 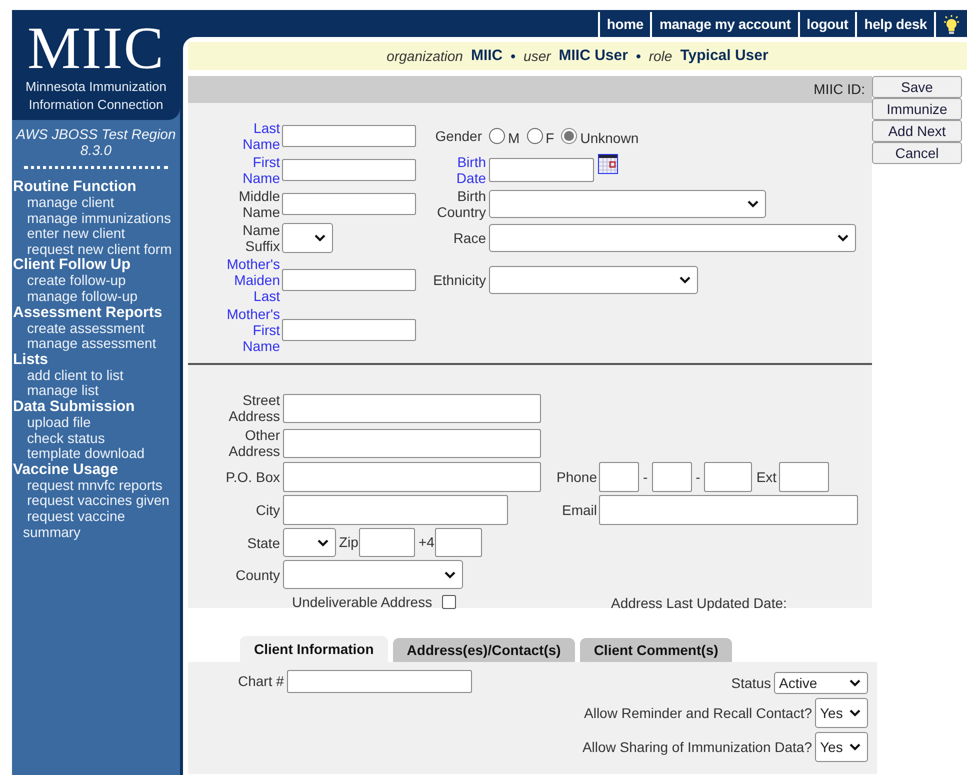 I want to click on dropdown: Active, so click(x=821, y=683).